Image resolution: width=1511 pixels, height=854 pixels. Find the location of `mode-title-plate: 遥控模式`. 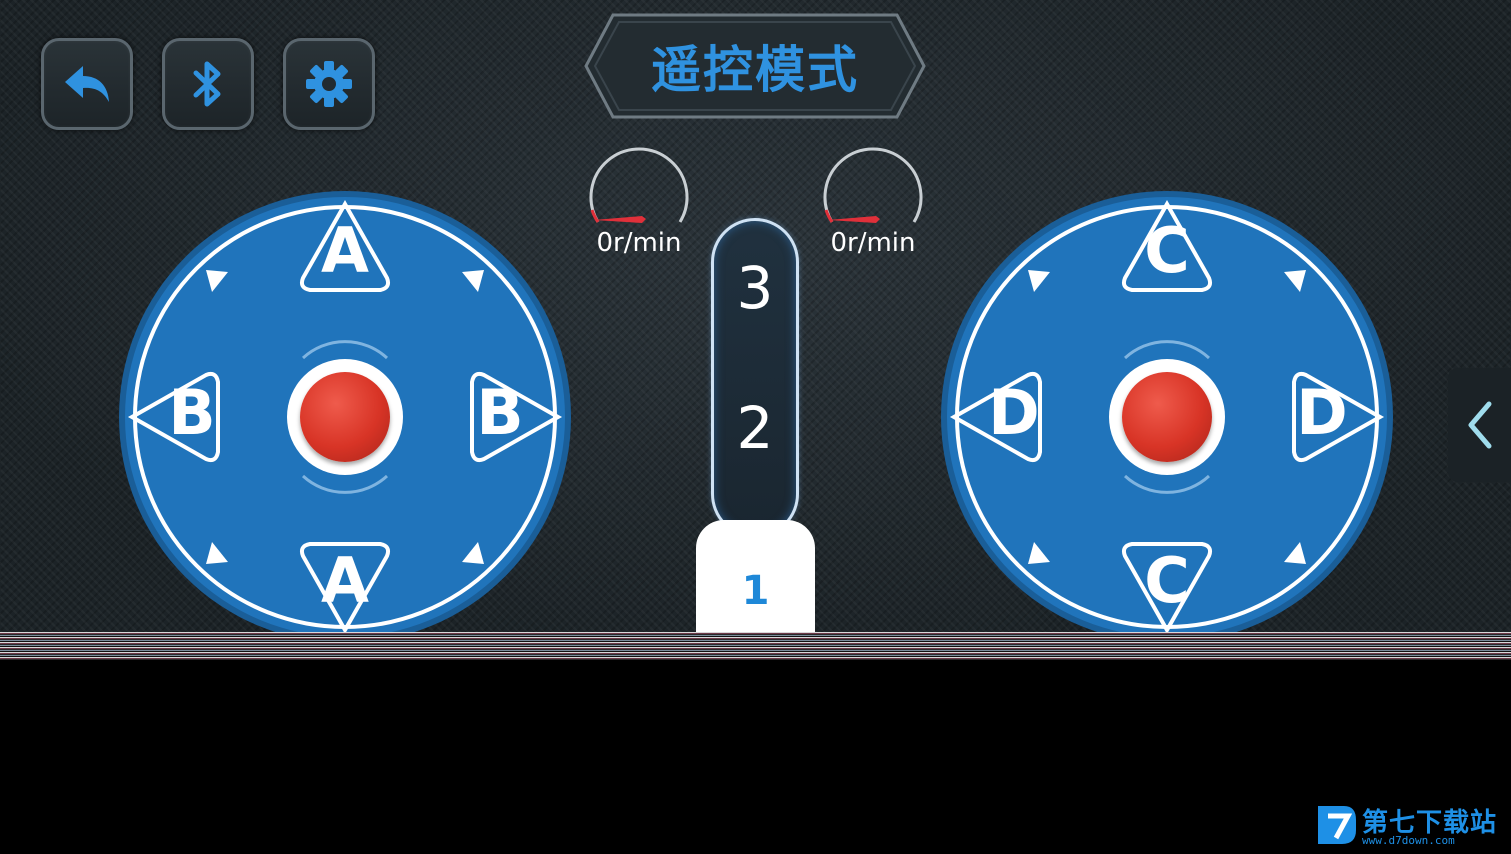

mode-title-plate: 遥控模式 is located at coordinates (755, 66).